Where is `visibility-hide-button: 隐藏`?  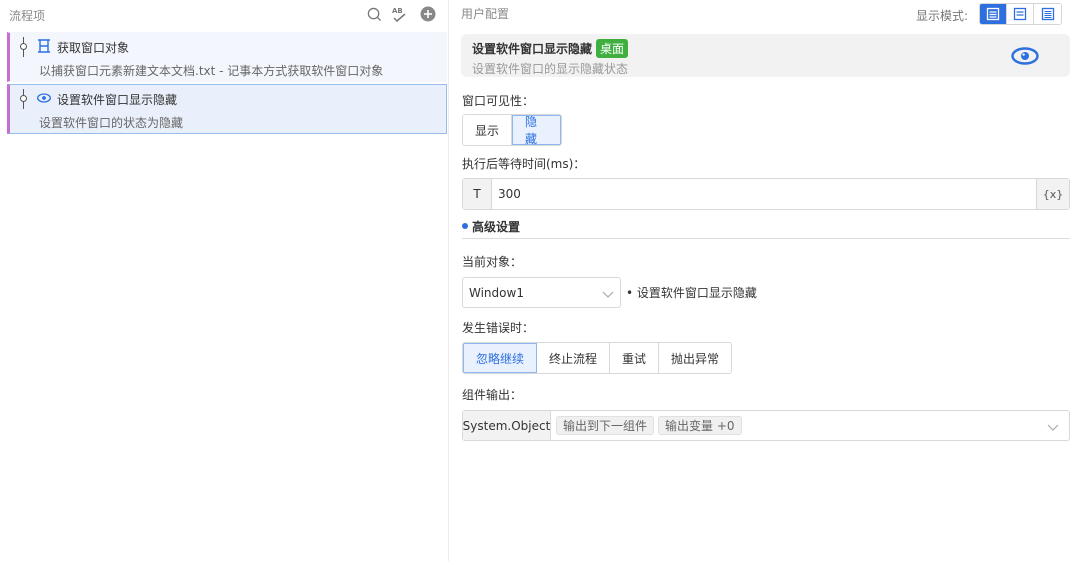 visibility-hide-button: 隐藏 is located at coordinates (536, 130).